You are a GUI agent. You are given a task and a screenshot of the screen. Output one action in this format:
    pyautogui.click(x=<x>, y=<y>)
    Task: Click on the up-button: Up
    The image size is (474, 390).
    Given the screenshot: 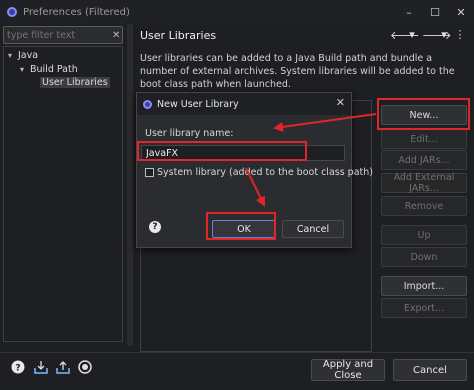 What is the action you would take?
    pyautogui.click(x=424, y=235)
    